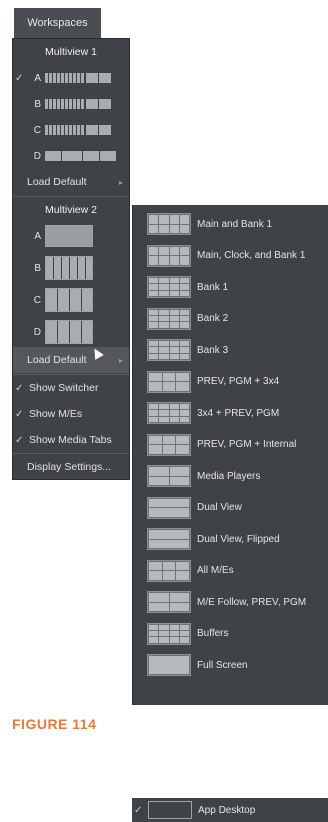  I want to click on submenu-item-label: Full Screen, so click(222, 665).